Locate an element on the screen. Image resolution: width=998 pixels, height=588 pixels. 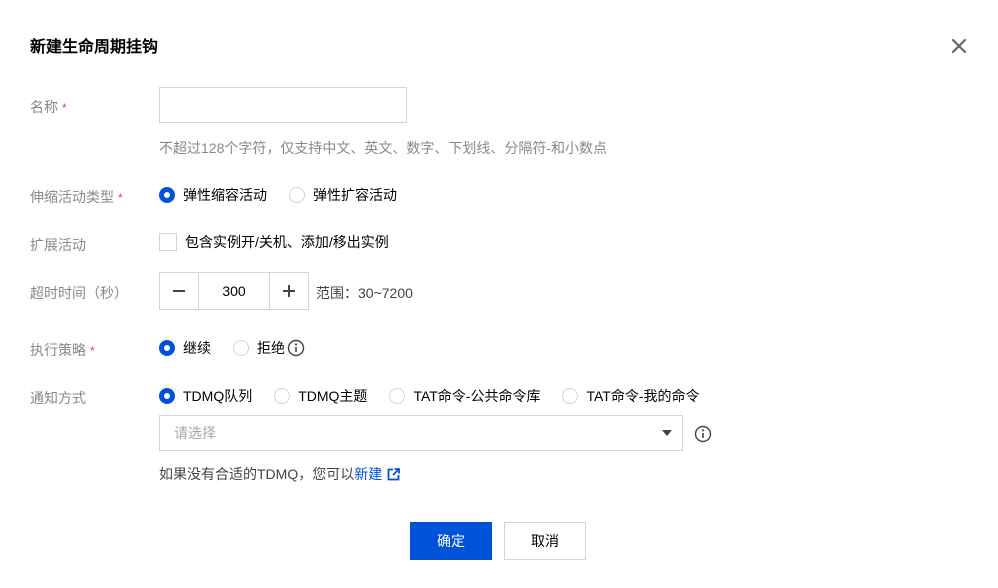
minus-icon is located at coordinates (179, 291).